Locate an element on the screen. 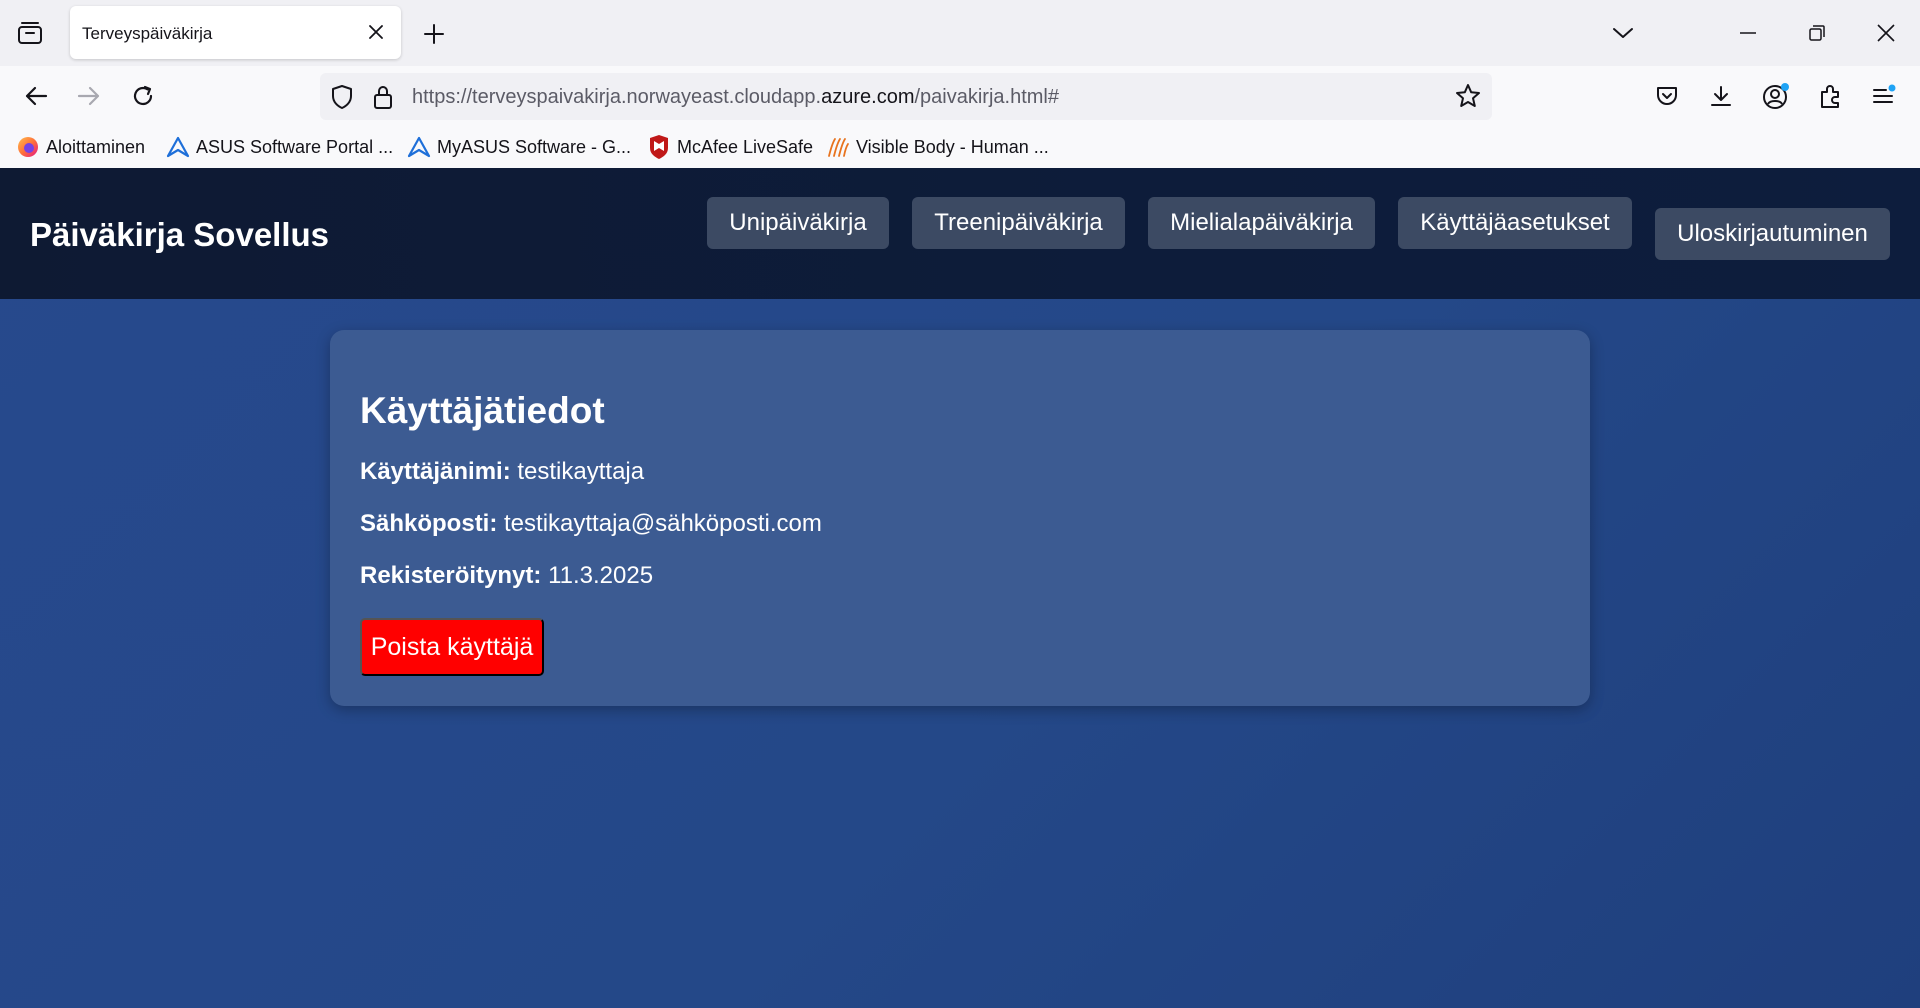 The height and width of the screenshot is (1008, 1920). registered-row: Rekisteröitynyt: 11.3.2025 is located at coordinates (506, 576).